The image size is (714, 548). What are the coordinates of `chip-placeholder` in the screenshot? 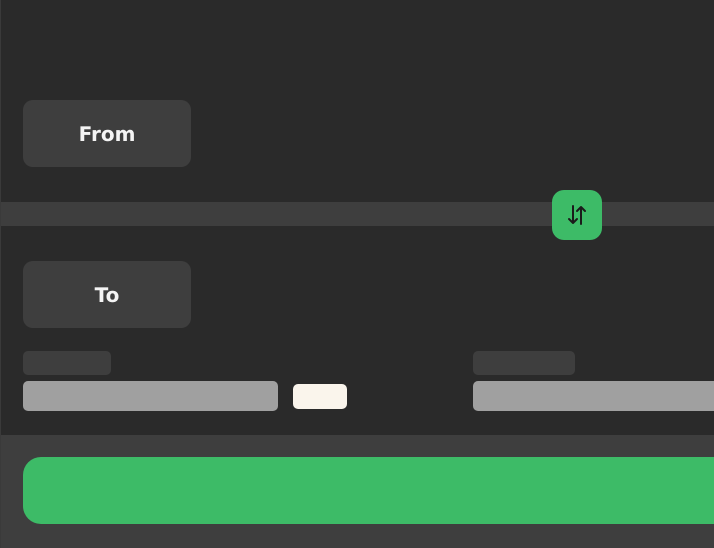 It's located at (320, 396).